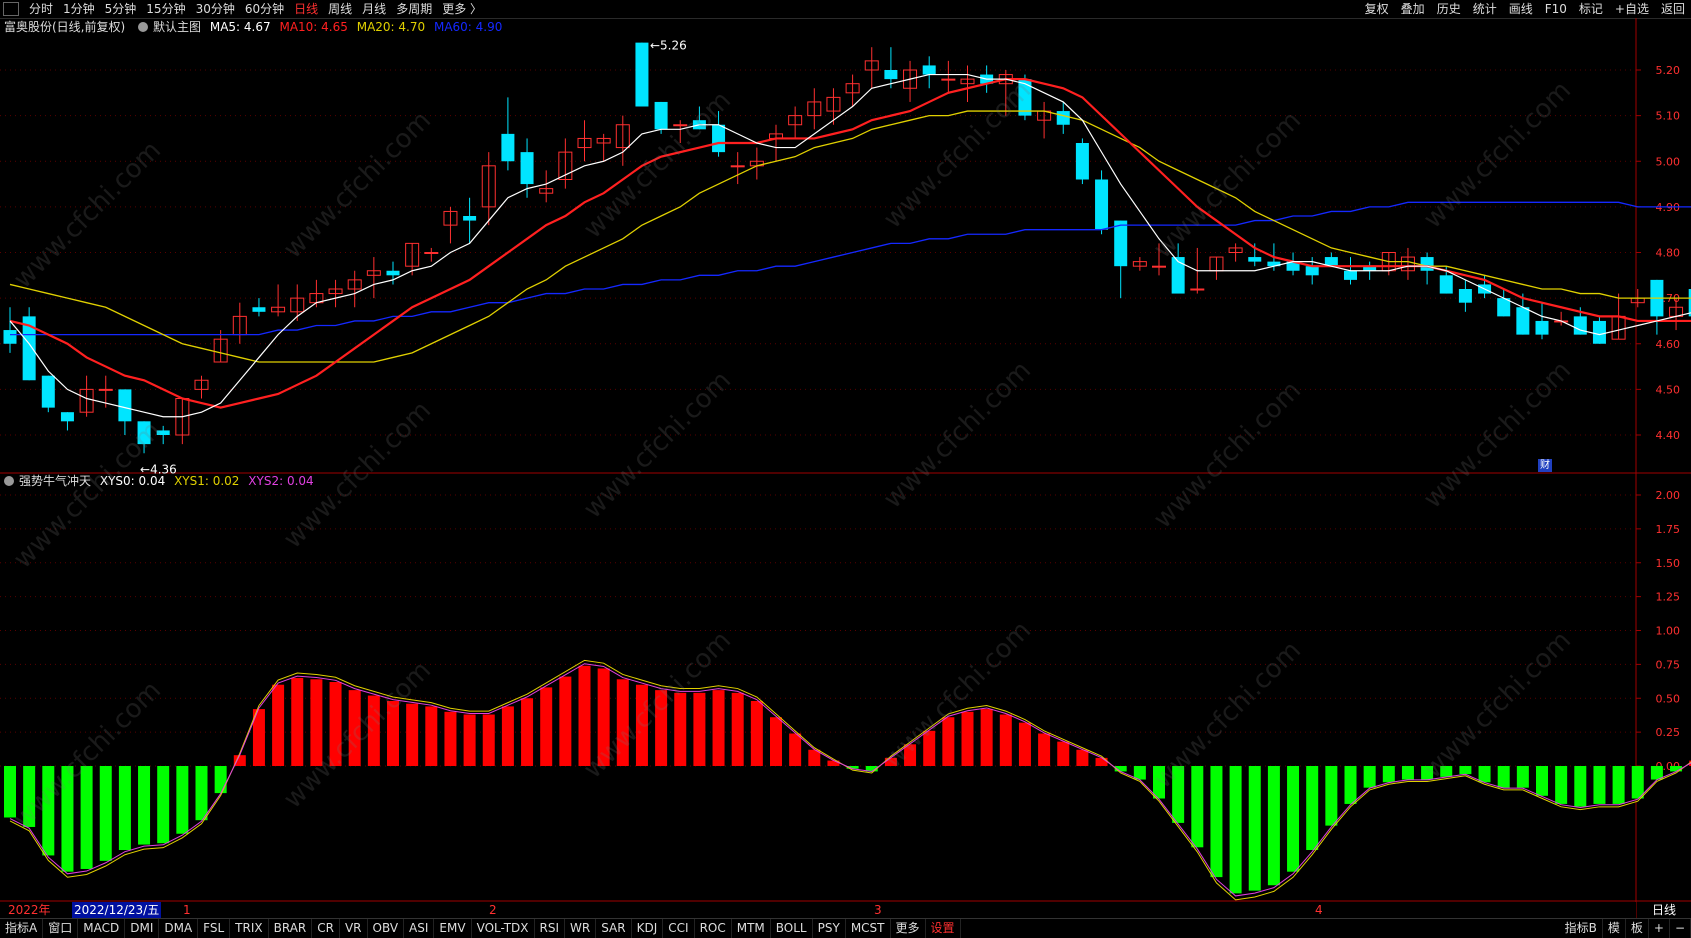  What do you see at coordinates (1581, 928) in the screenshot?
I see `bottom-tool: 指标B` at bounding box center [1581, 928].